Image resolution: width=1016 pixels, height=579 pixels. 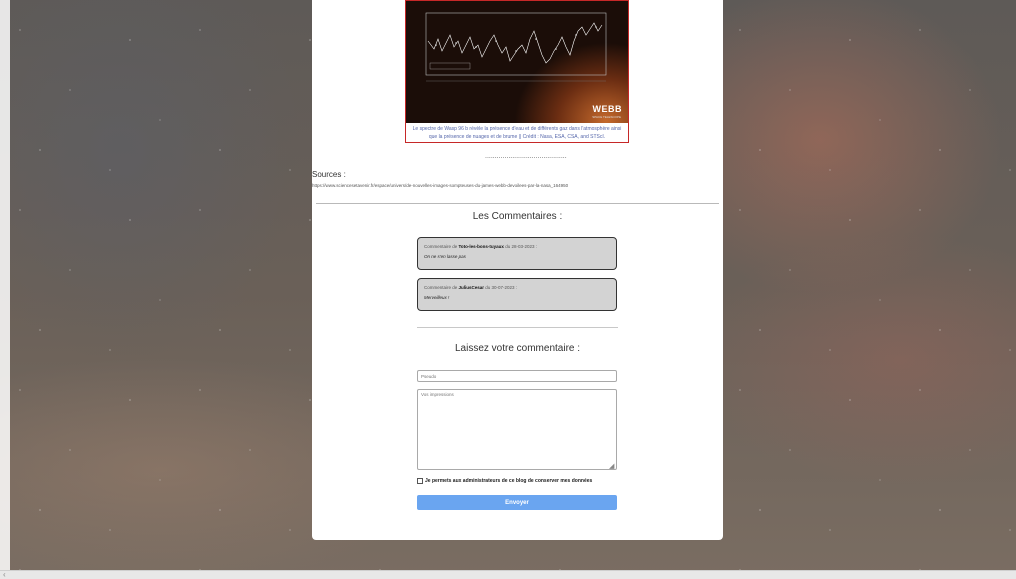 What do you see at coordinates (607, 109) in the screenshot?
I see `webb-logo: WEBB` at bounding box center [607, 109].